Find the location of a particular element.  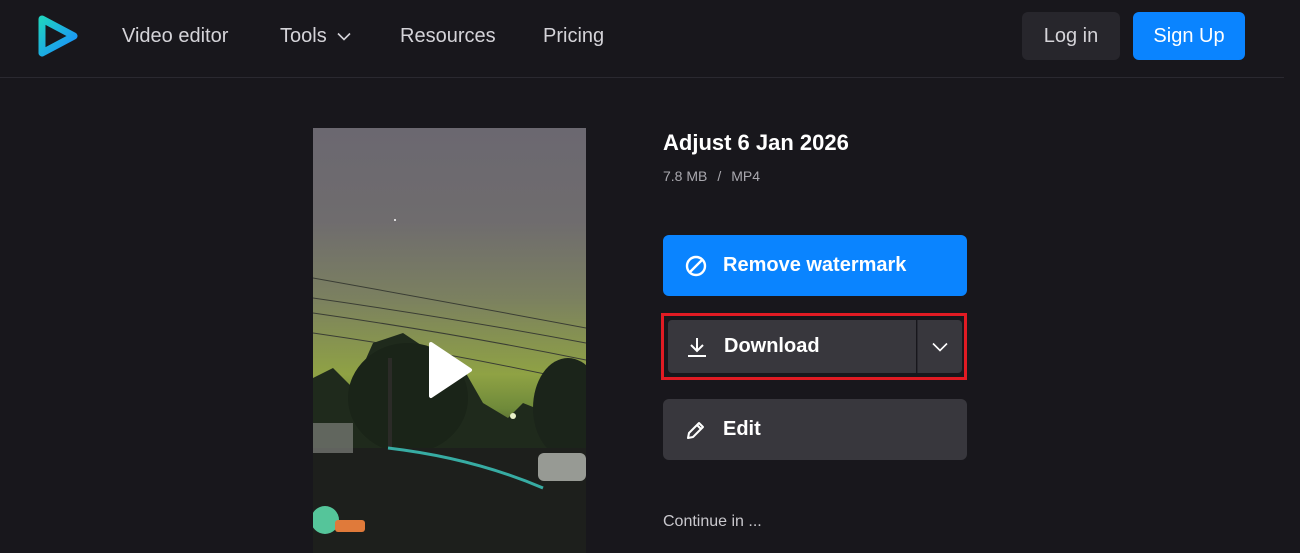

signup-label: Sign Up is located at coordinates (1189, 35).